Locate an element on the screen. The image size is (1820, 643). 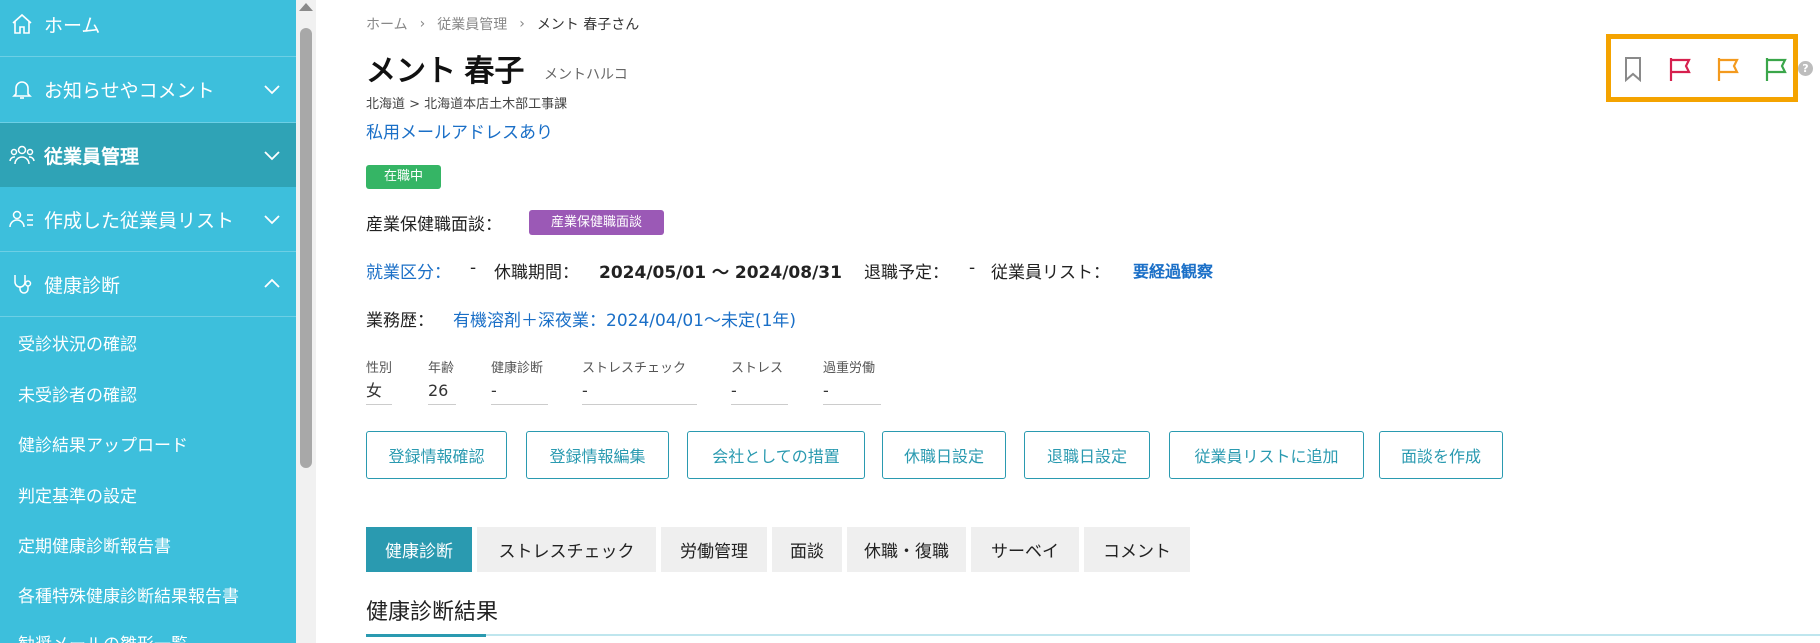
tab-labor-management: 労働管理 is located at coordinates (714, 549).